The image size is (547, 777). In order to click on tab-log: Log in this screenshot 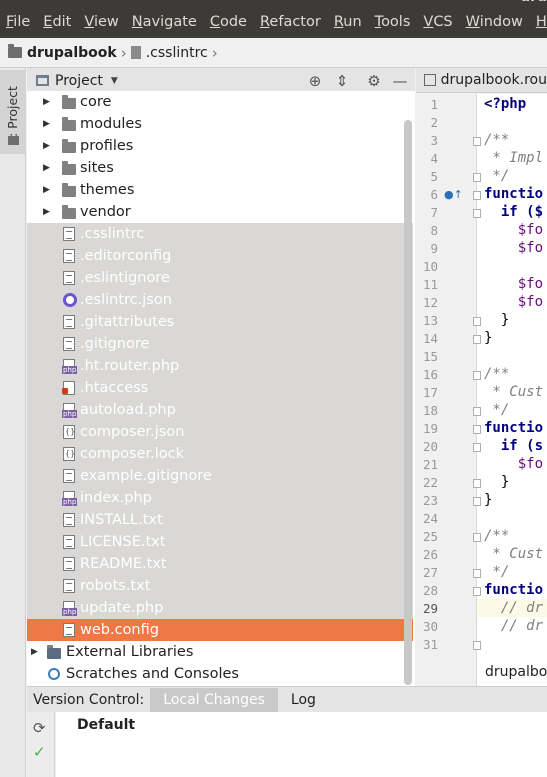, I will do `click(303, 700)`.